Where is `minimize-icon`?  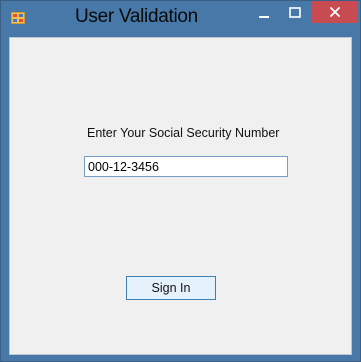
minimize-icon is located at coordinates (264, 17).